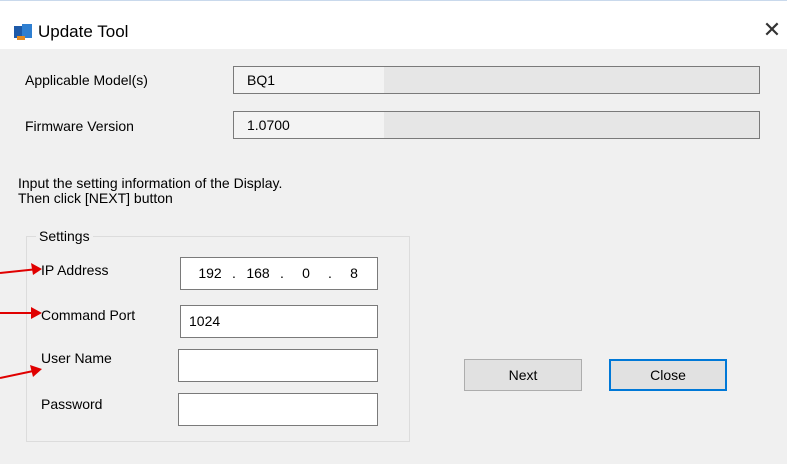 The height and width of the screenshot is (464, 787). Describe the element at coordinates (279, 321) in the screenshot. I see `command-port-input: 1024` at that location.